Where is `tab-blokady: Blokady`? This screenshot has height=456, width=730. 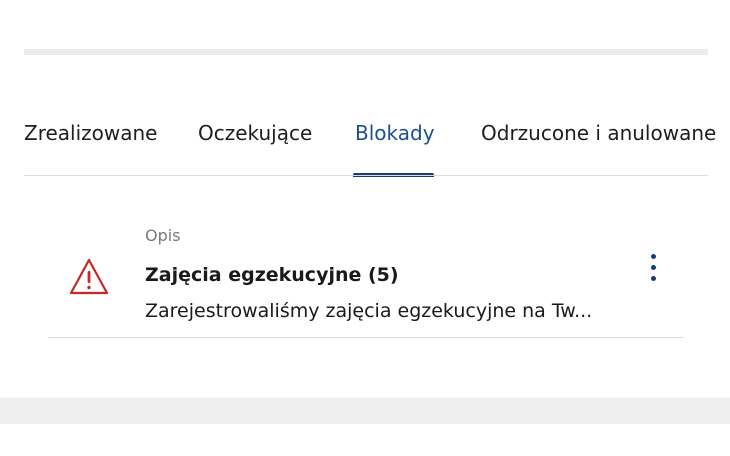
tab-blokady: Blokady is located at coordinates (395, 133).